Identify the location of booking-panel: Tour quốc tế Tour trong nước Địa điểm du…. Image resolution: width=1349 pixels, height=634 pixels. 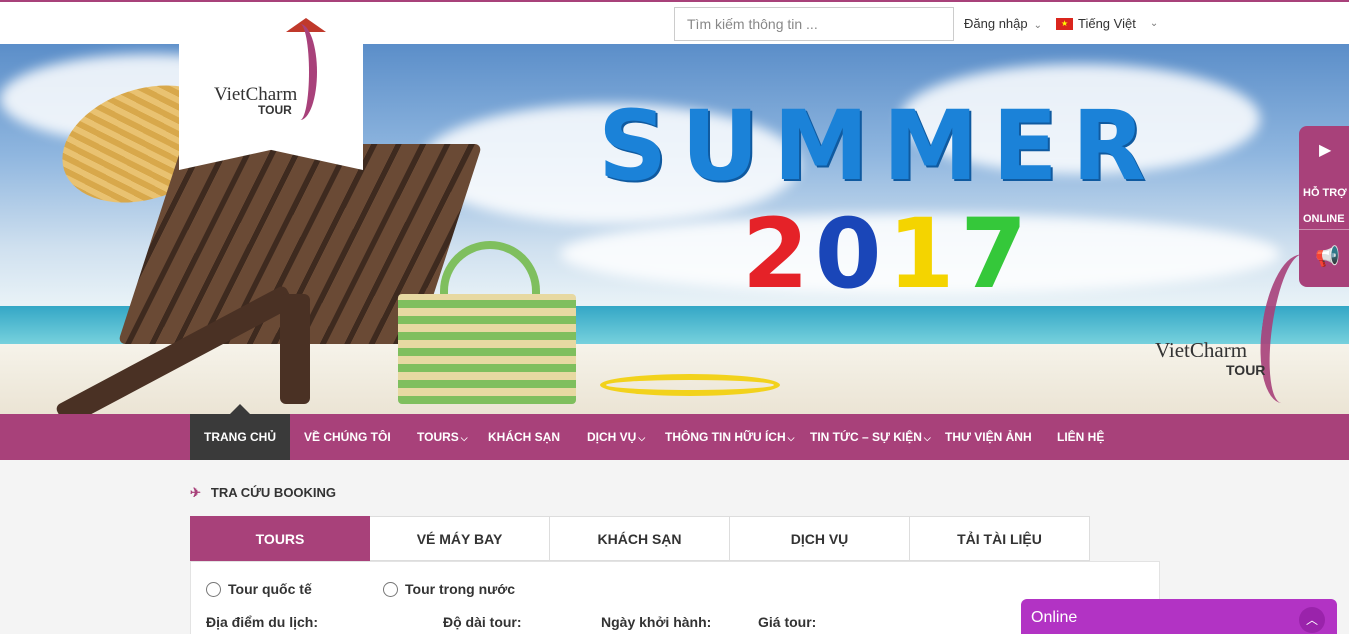
(675, 597).